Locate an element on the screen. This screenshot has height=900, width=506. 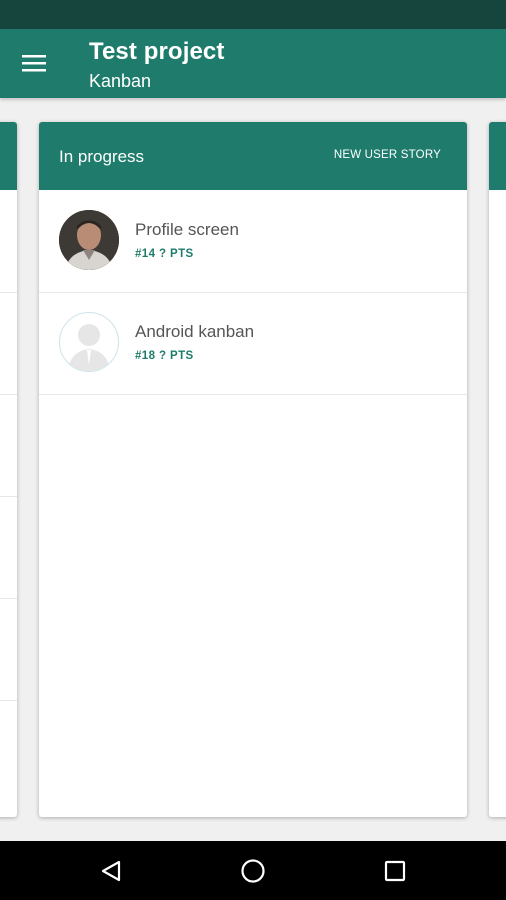
new-user-story-button: NEW USER STORY is located at coordinates (387, 155).